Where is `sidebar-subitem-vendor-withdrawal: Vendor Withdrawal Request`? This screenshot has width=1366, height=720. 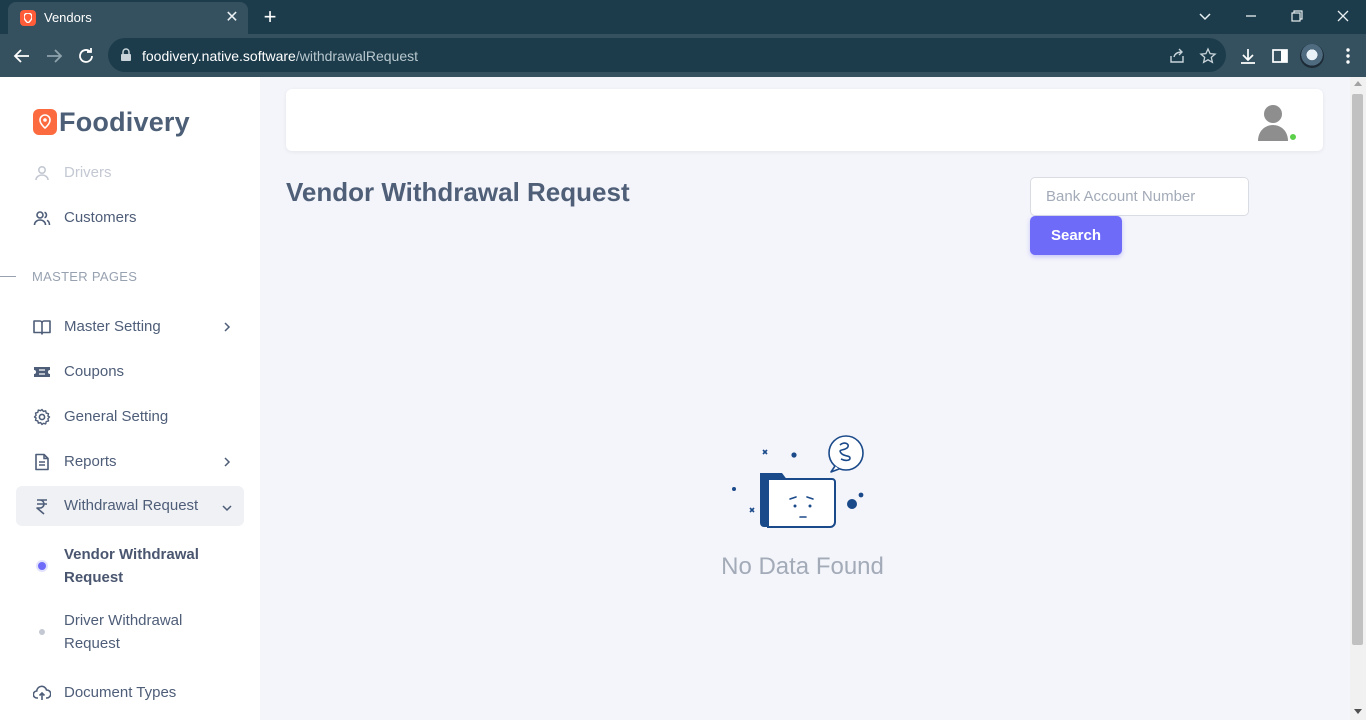 sidebar-subitem-vendor-withdrawal: Vendor Withdrawal Request is located at coordinates (130, 566).